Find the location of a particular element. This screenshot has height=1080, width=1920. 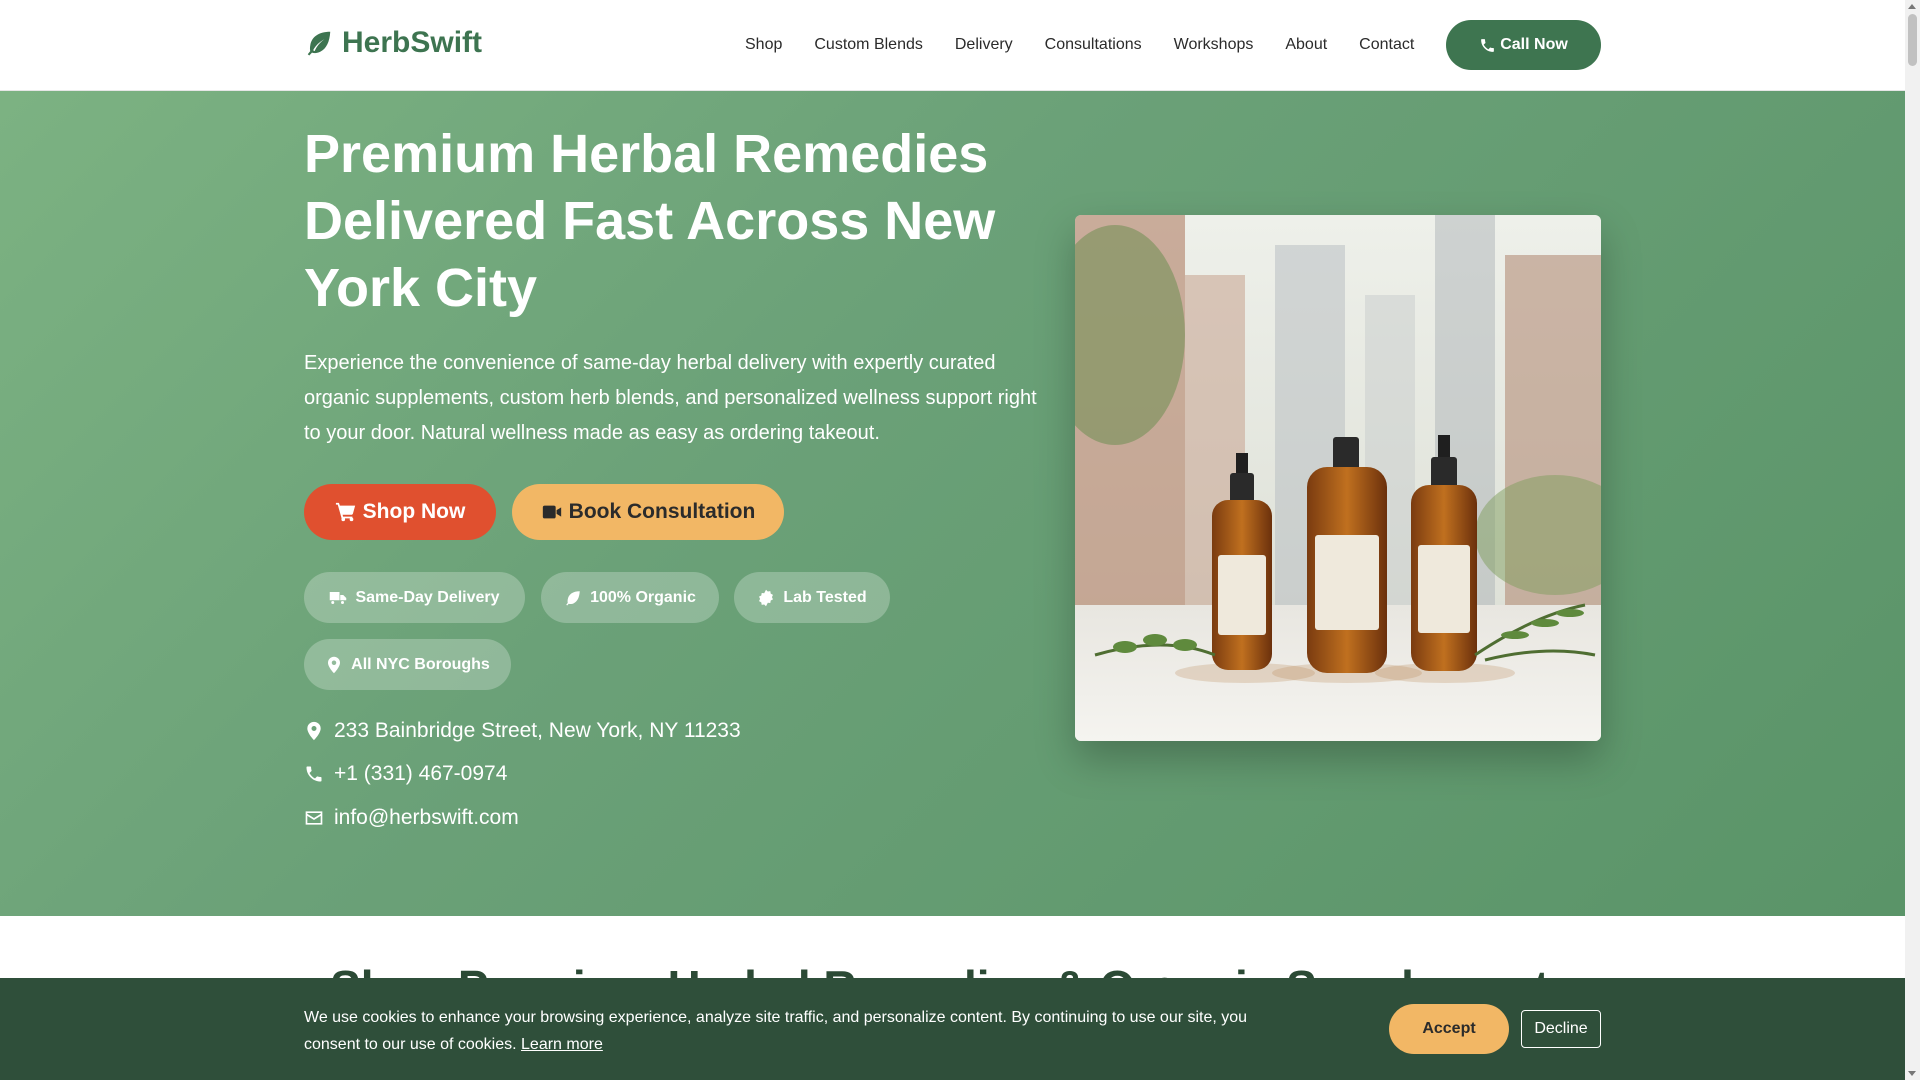

scroll-down-arrow is located at coordinates (1912, 1073).